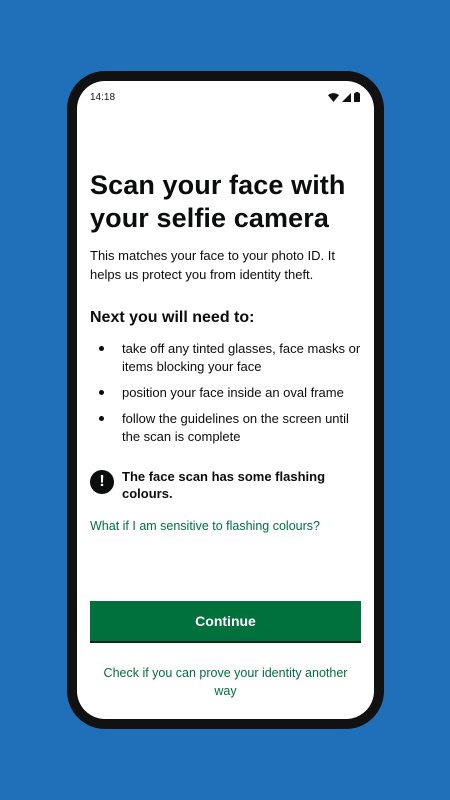 The width and height of the screenshot is (450, 800). Describe the element at coordinates (103, 97) in the screenshot. I see `status-time: 14:18` at that location.